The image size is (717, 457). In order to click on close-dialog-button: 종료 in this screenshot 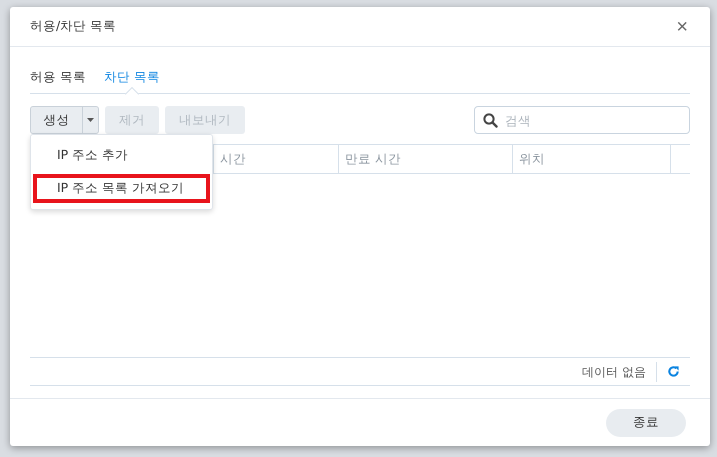, I will do `click(646, 422)`.